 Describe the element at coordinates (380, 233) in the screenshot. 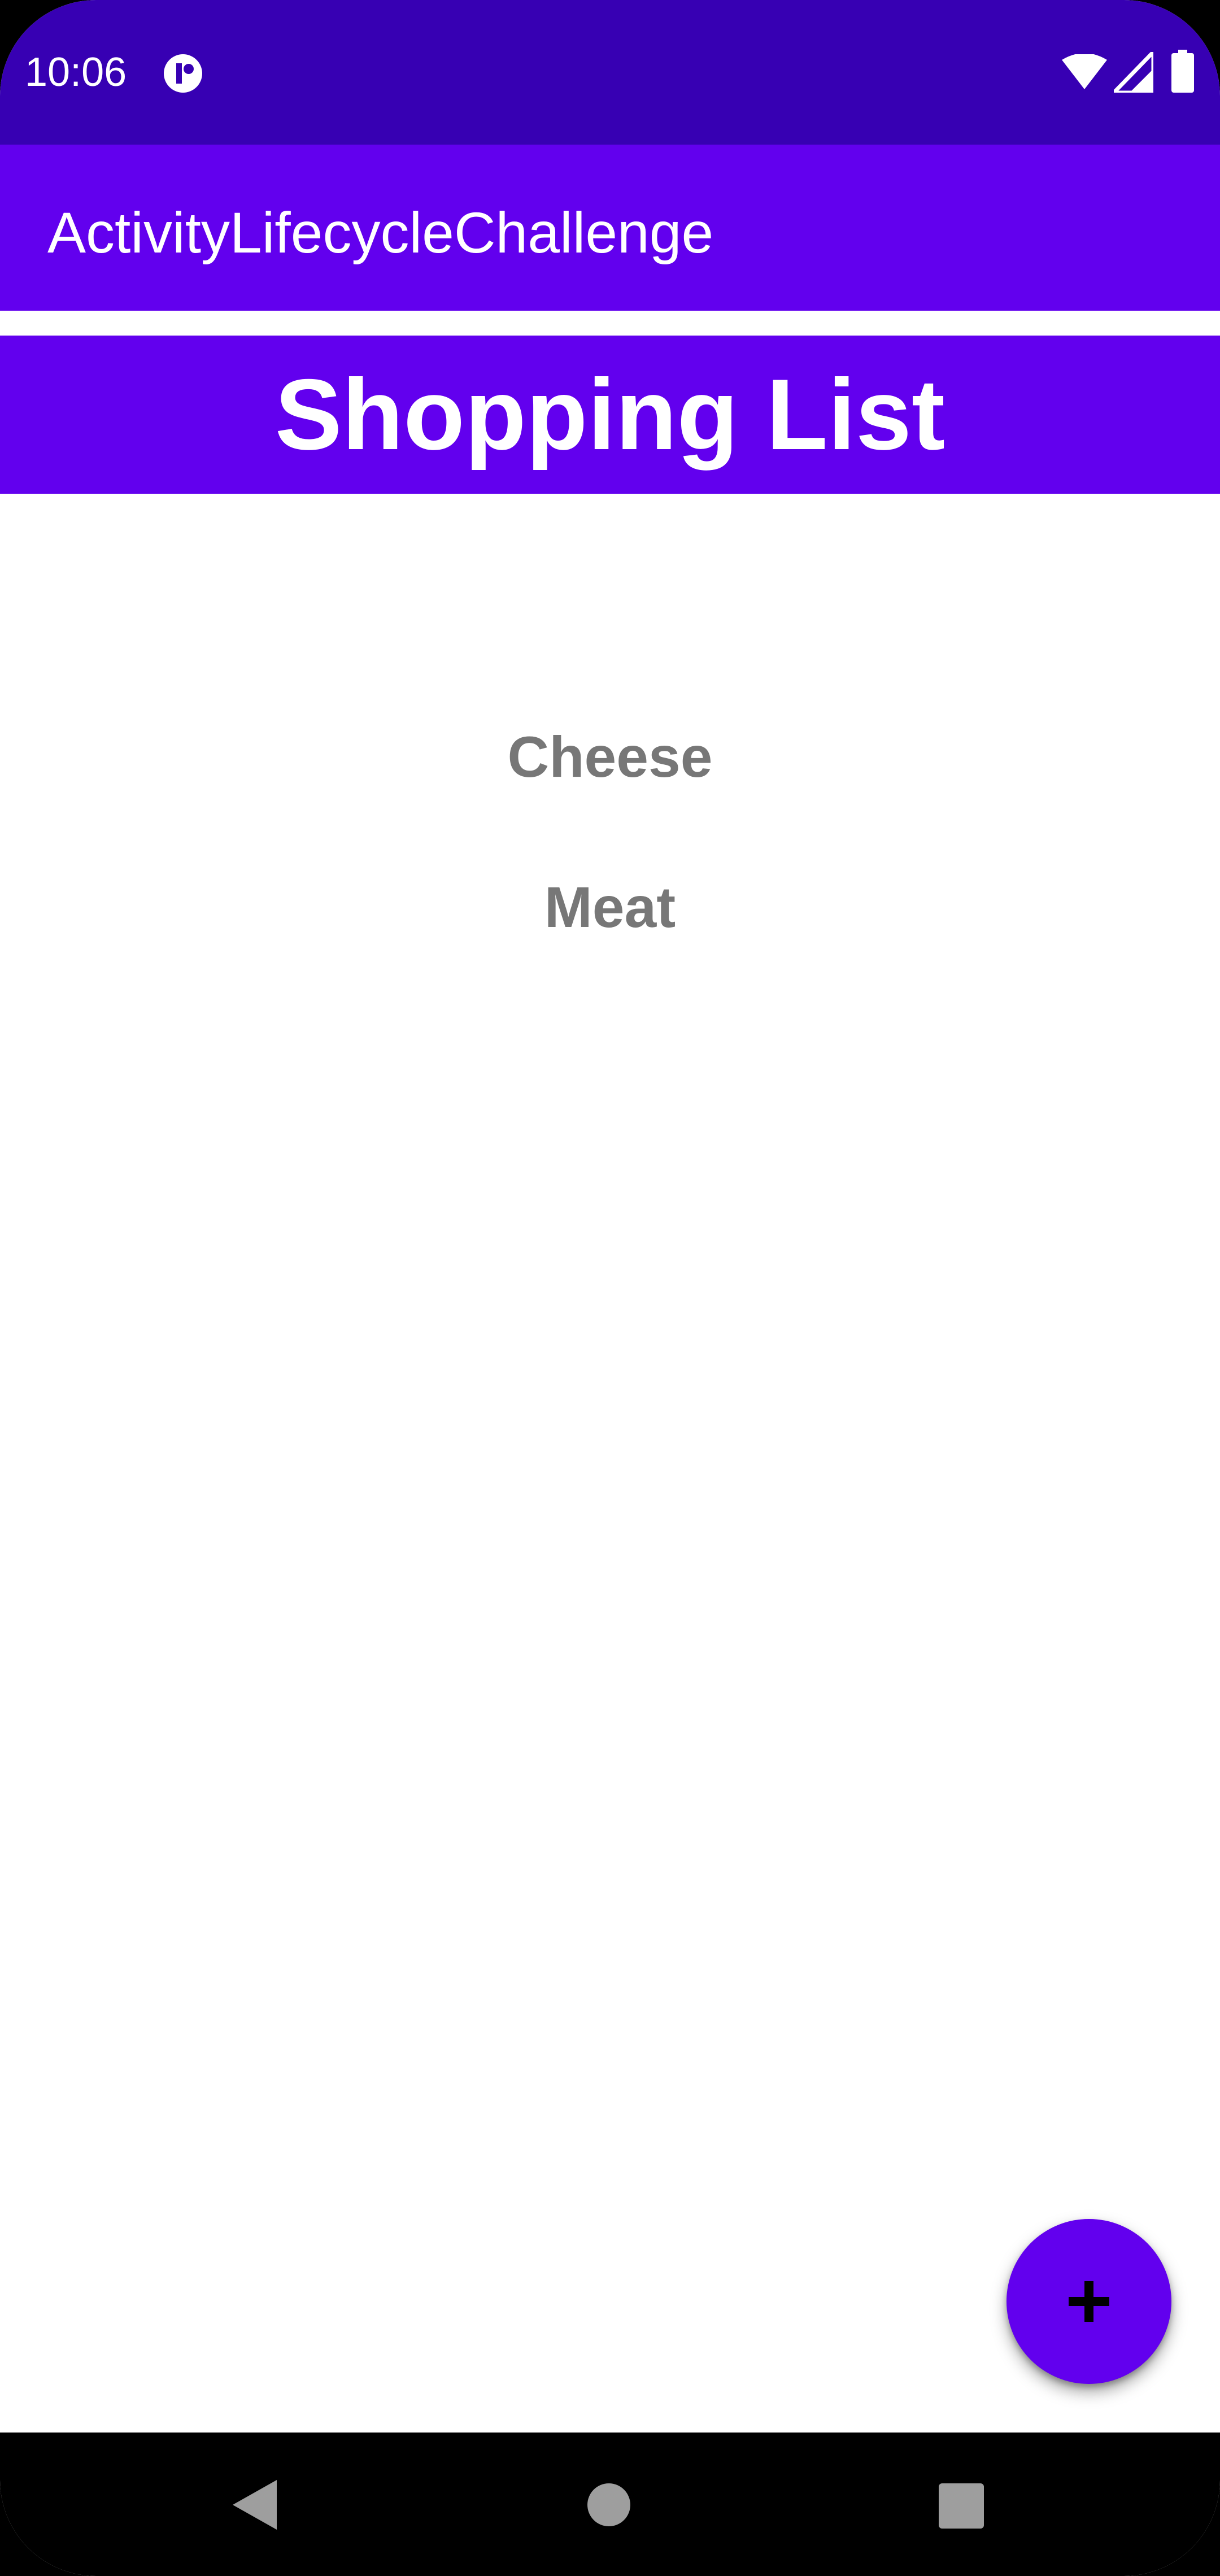

I see `app-title: ActivityLifecycleChallenge` at that location.